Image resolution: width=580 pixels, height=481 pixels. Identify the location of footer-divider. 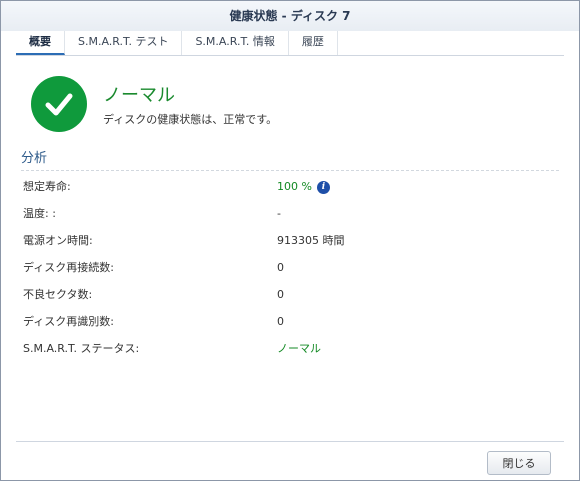
(290, 441).